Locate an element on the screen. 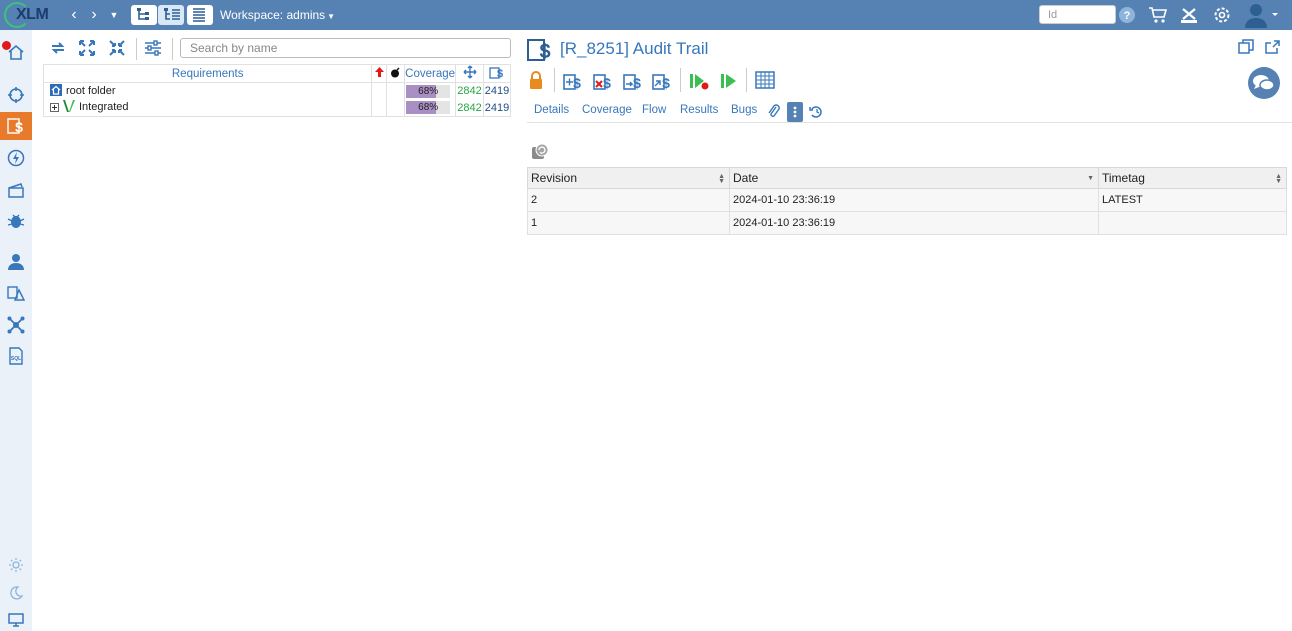  history-dropdown-icon: ▼ is located at coordinates (114, 15).